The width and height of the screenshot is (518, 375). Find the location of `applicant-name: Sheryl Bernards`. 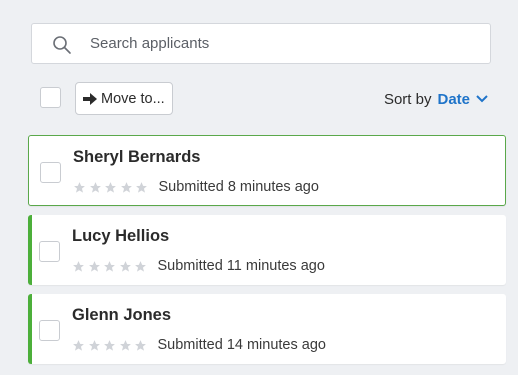

applicant-name: Sheryl Bernards is located at coordinates (136, 157).